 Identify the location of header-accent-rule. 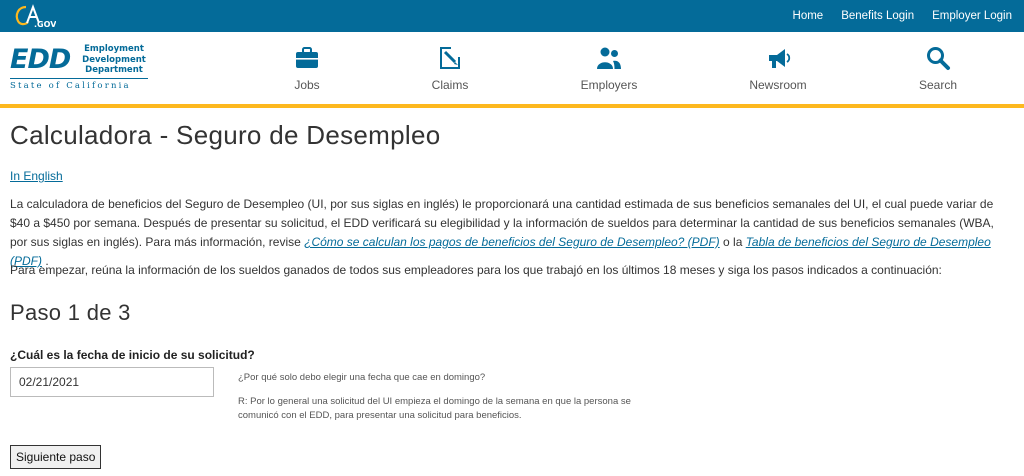
(512, 106).